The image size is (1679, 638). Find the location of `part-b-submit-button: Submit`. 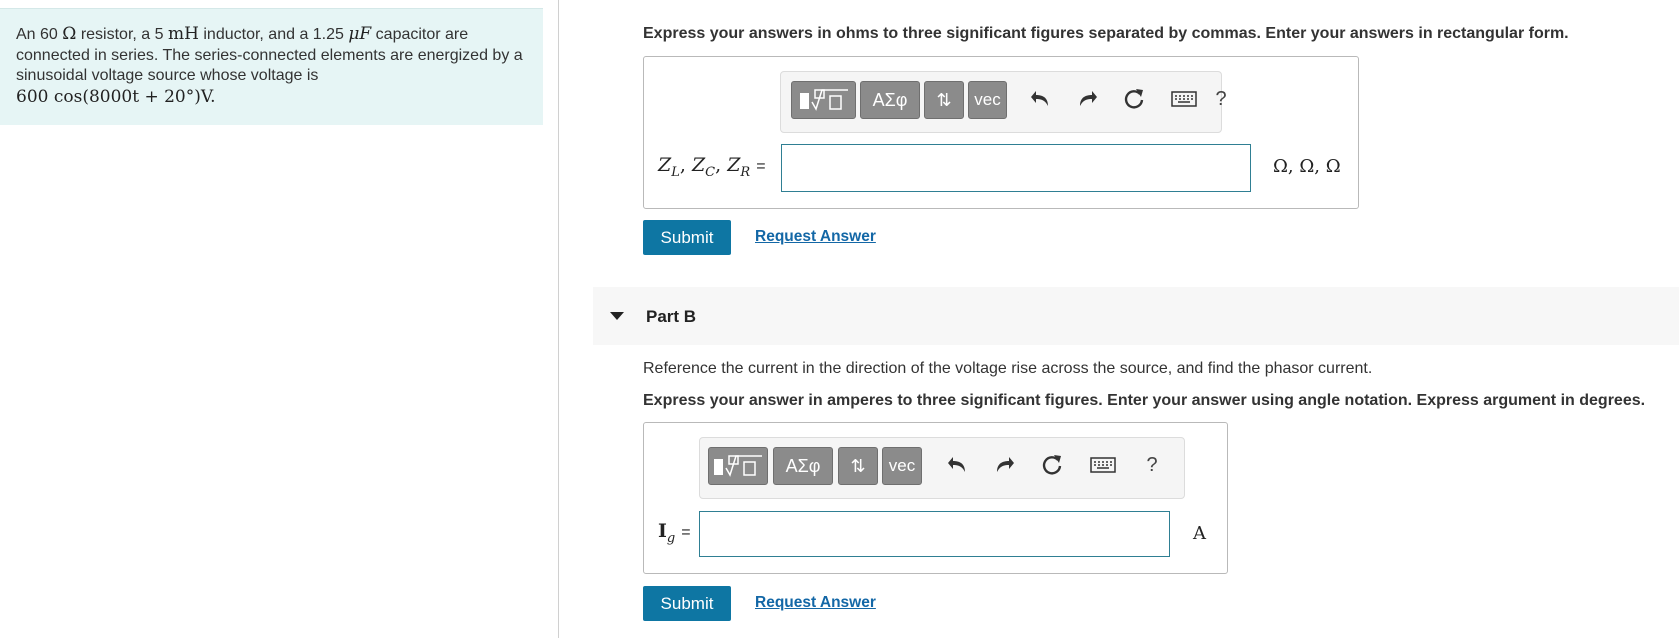

part-b-submit-button: Submit is located at coordinates (687, 603).